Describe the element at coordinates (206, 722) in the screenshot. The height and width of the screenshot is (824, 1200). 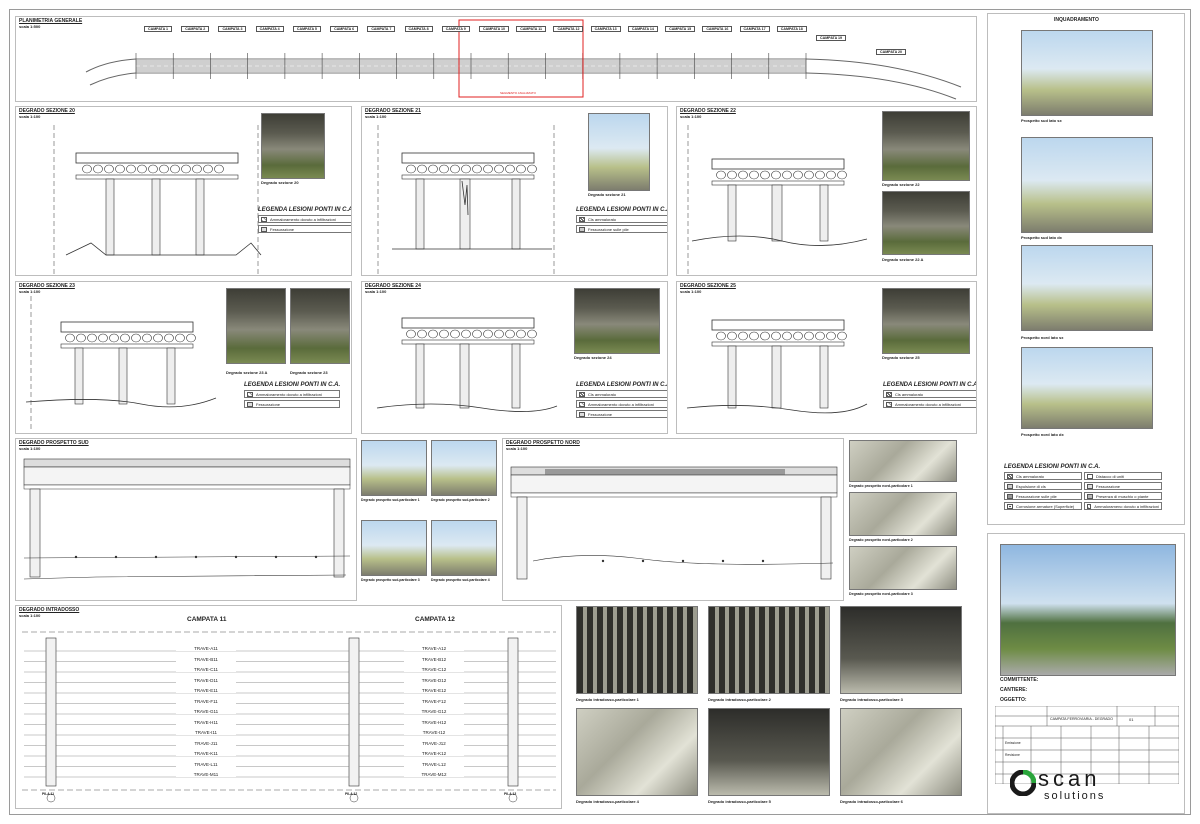
I see `trave-label: TRAVE-H11` at that location.